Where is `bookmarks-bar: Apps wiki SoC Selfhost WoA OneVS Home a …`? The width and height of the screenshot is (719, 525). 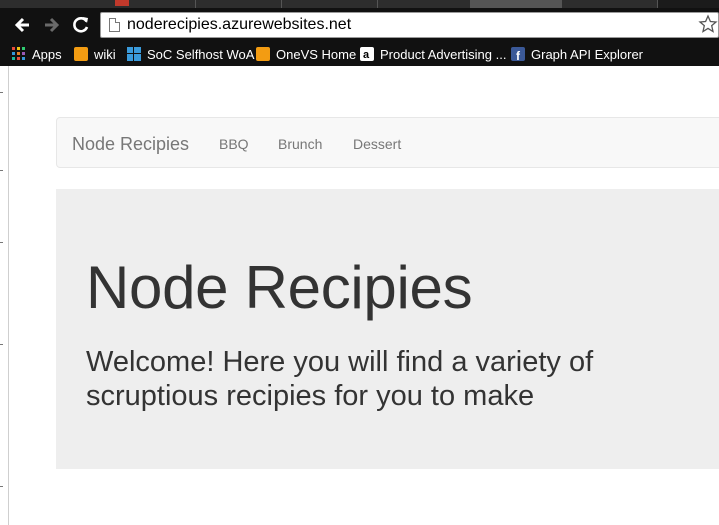
bookmarks-bar: Apps wiki SoC Selfhost WoA OneVS Home a … is located at coordinates (359, 54).